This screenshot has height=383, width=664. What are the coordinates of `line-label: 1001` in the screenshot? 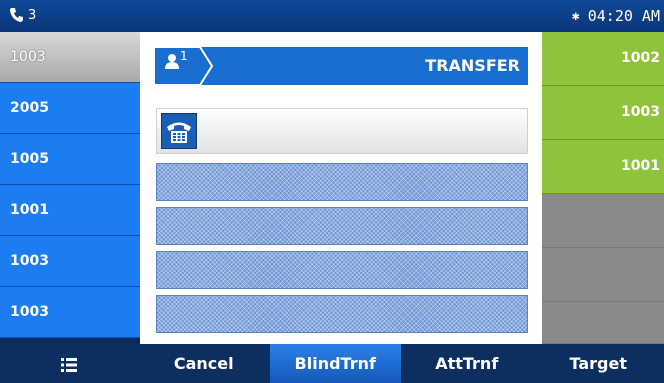 It's located at (29, 210).